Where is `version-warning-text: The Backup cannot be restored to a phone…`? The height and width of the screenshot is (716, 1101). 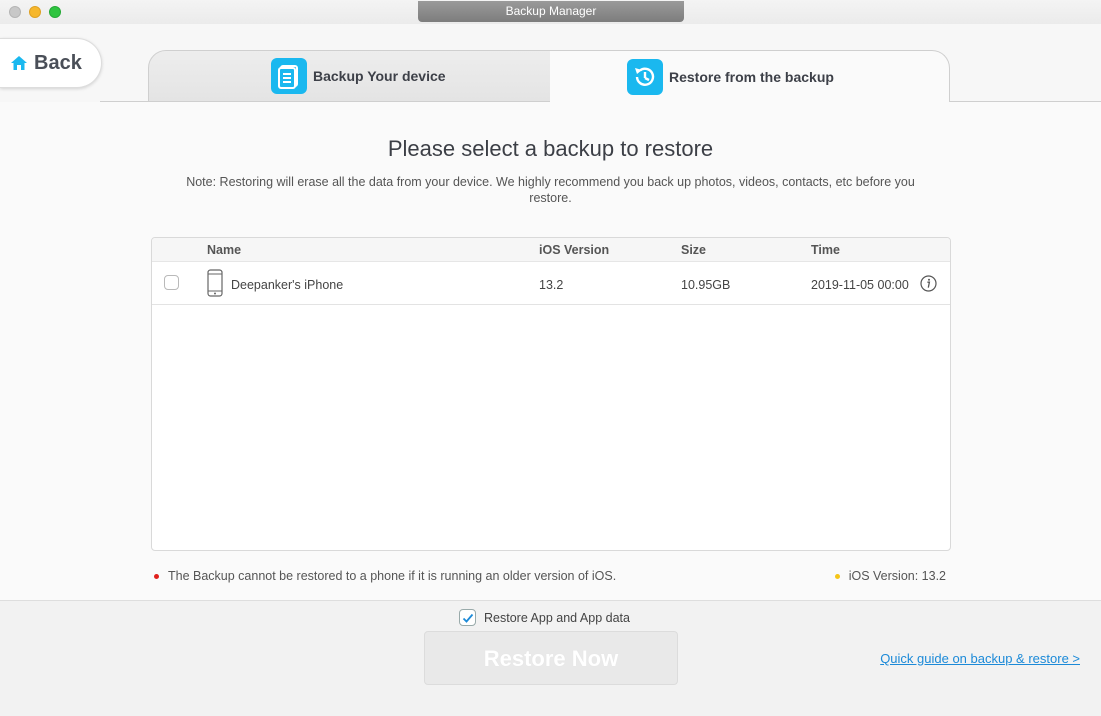
version-warning-text: The Backup cannot be restored to a phone… is located at coordinates (392, 576).